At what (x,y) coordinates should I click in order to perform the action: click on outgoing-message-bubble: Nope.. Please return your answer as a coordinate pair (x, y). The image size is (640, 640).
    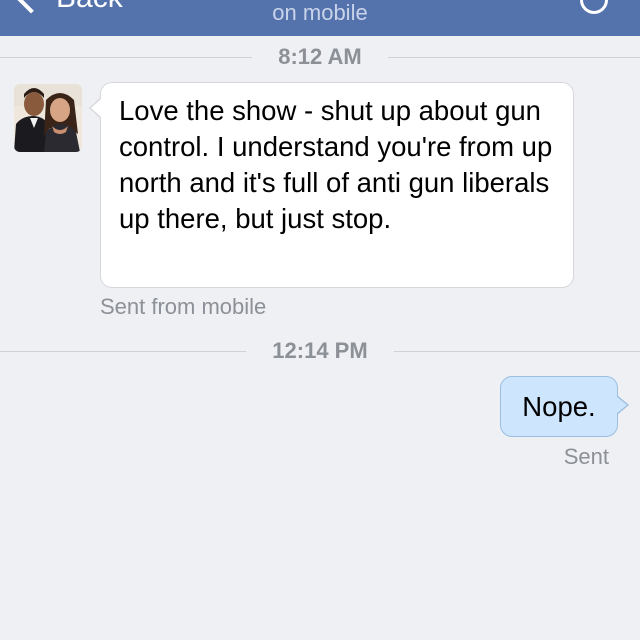
    Looking at the image, I should click on (564, 406).